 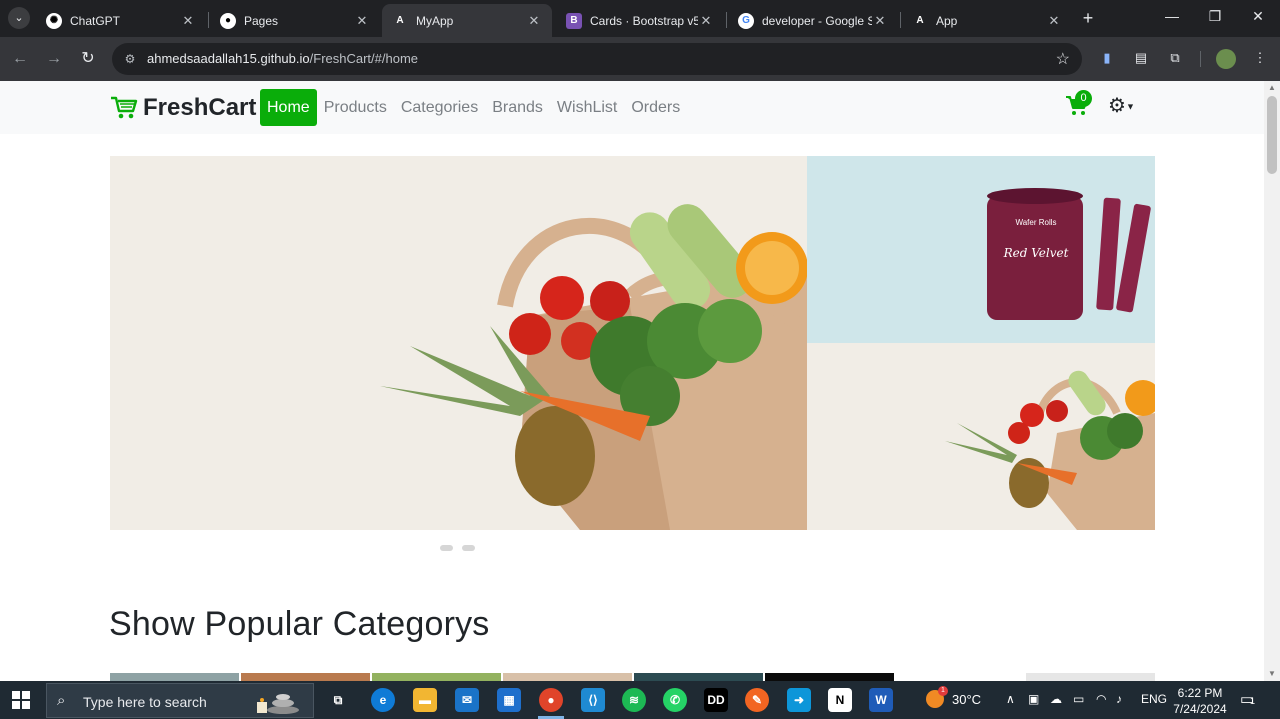 I want to click on site-info-icon: ⚙, so click(x=130, y=59).